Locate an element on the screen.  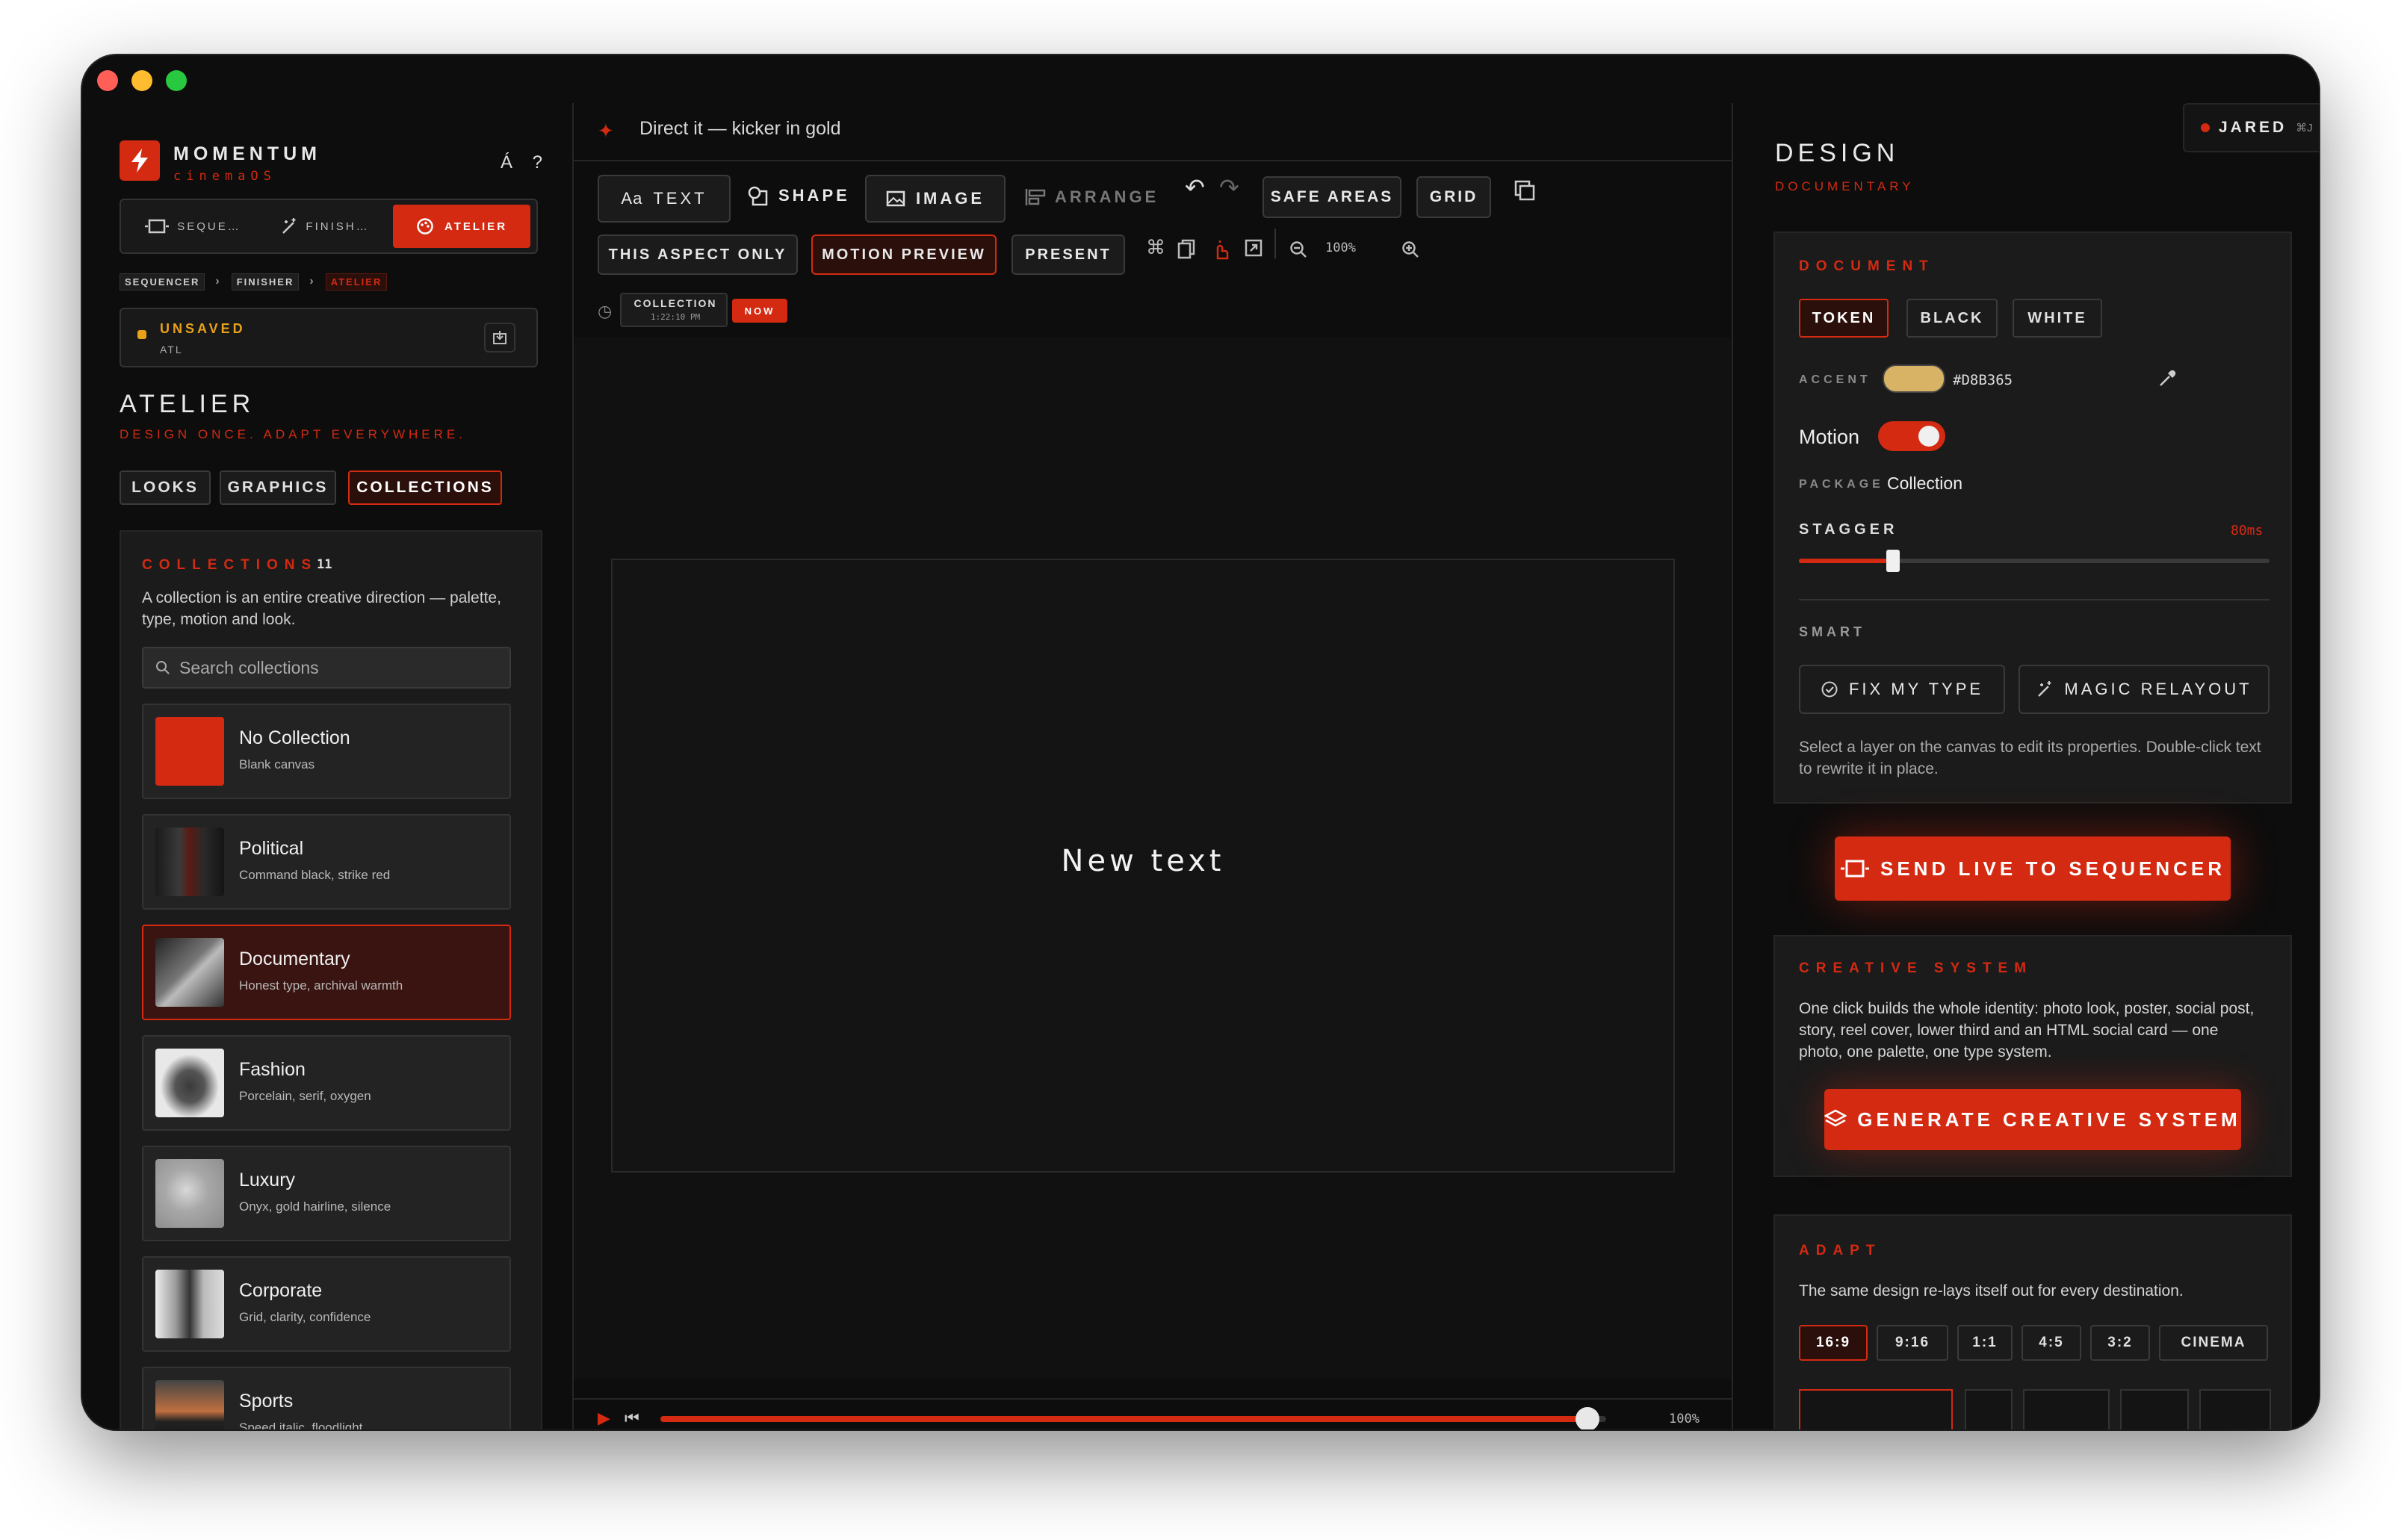
breadcrumb-atelier: ATELIER is located at coordinates (357, 282).